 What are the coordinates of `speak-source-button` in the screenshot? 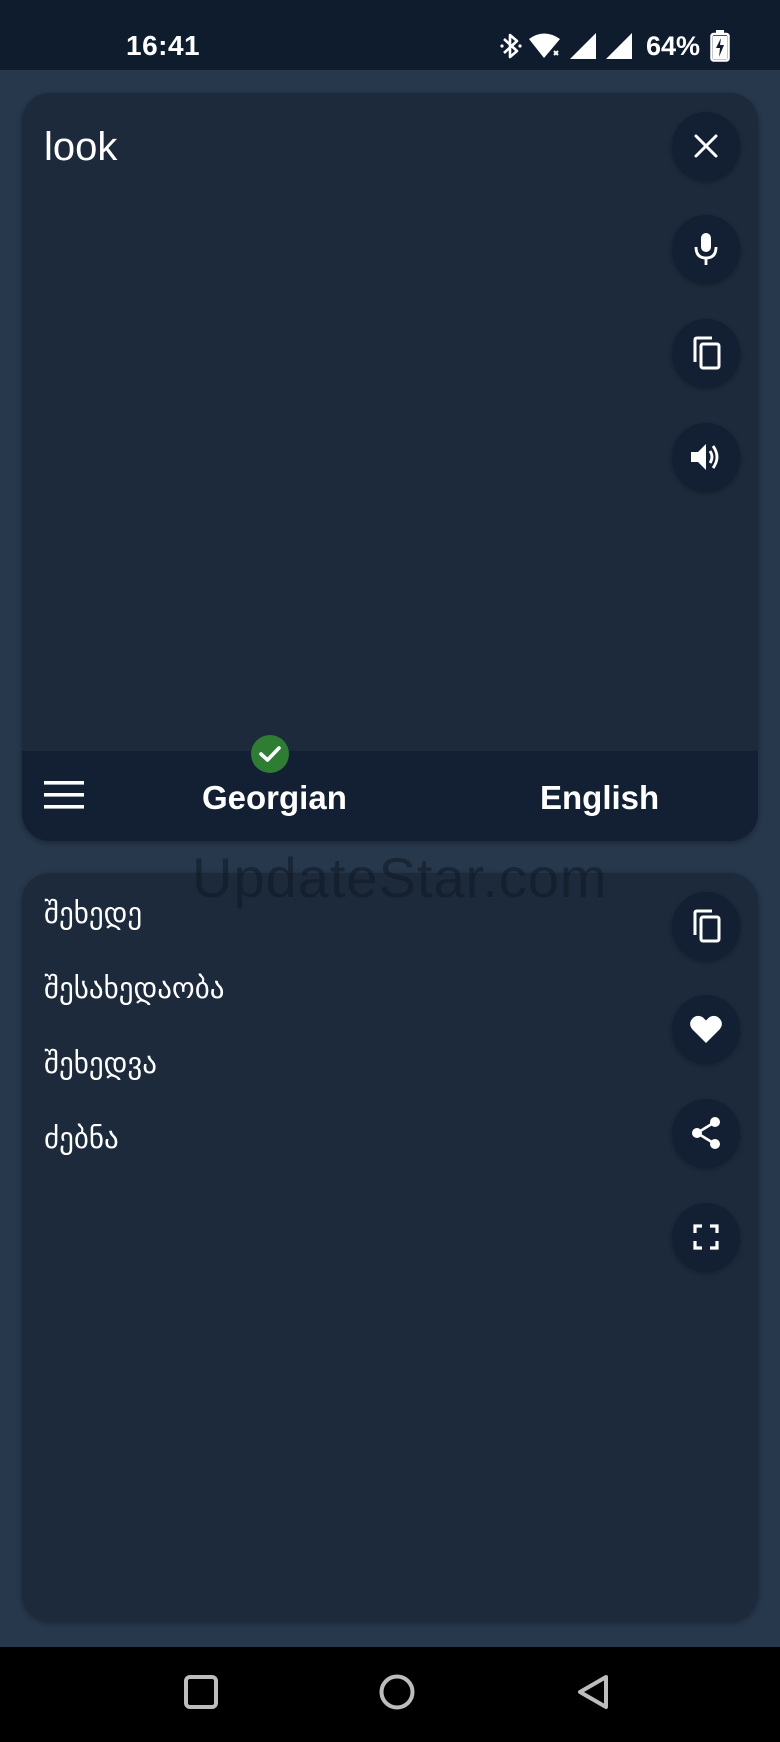 It's located at (706, 457).